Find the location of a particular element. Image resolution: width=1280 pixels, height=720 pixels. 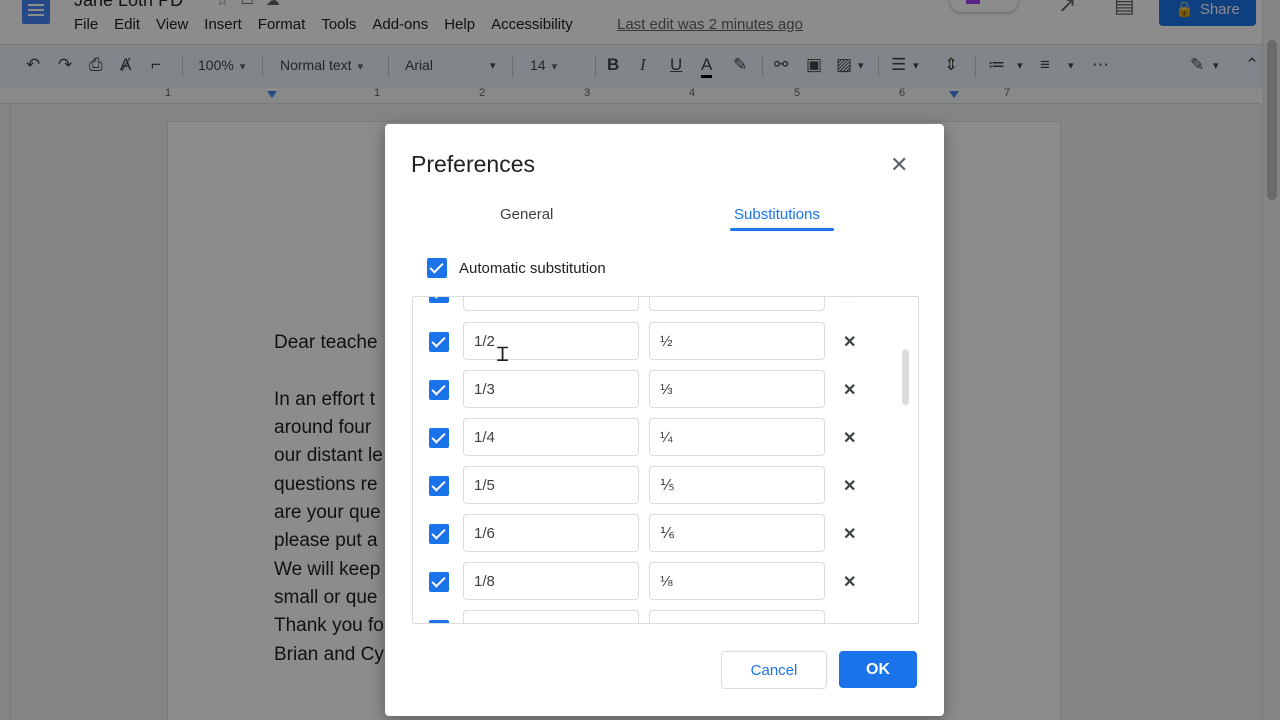

substitution-row: 1/4 ¼ ✕ is located at coordinates (665, 438).